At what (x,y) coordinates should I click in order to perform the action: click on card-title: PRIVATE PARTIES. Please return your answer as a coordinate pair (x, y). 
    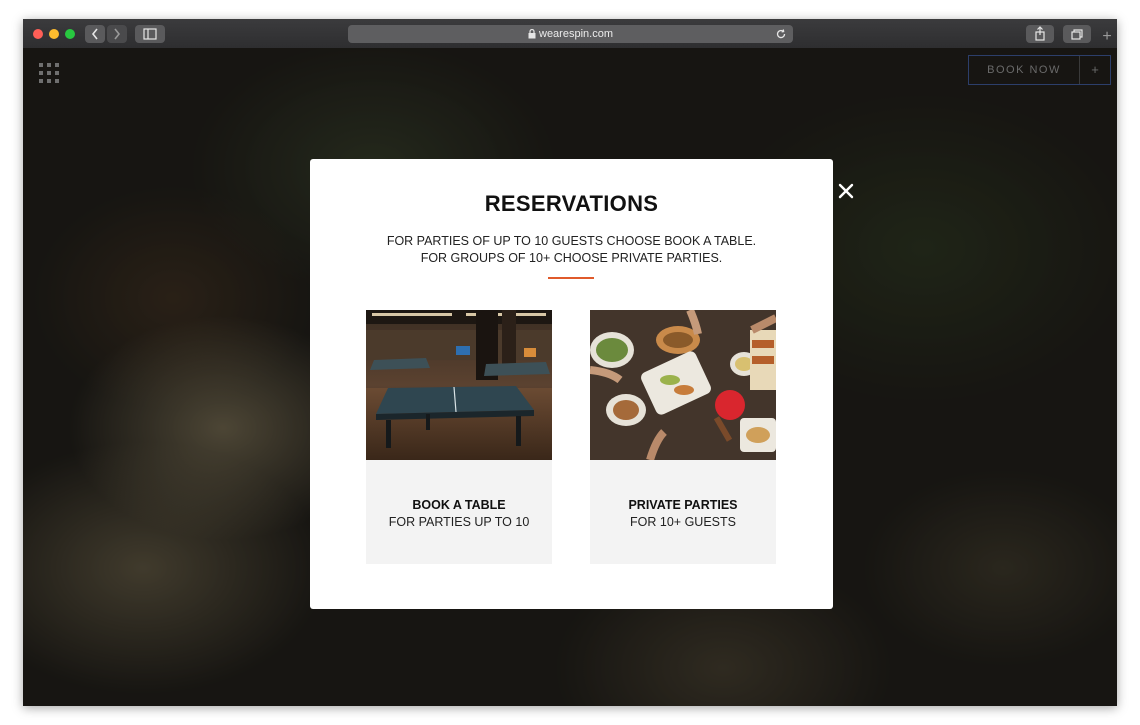
    Looking at the image, I should click on (683, 505).